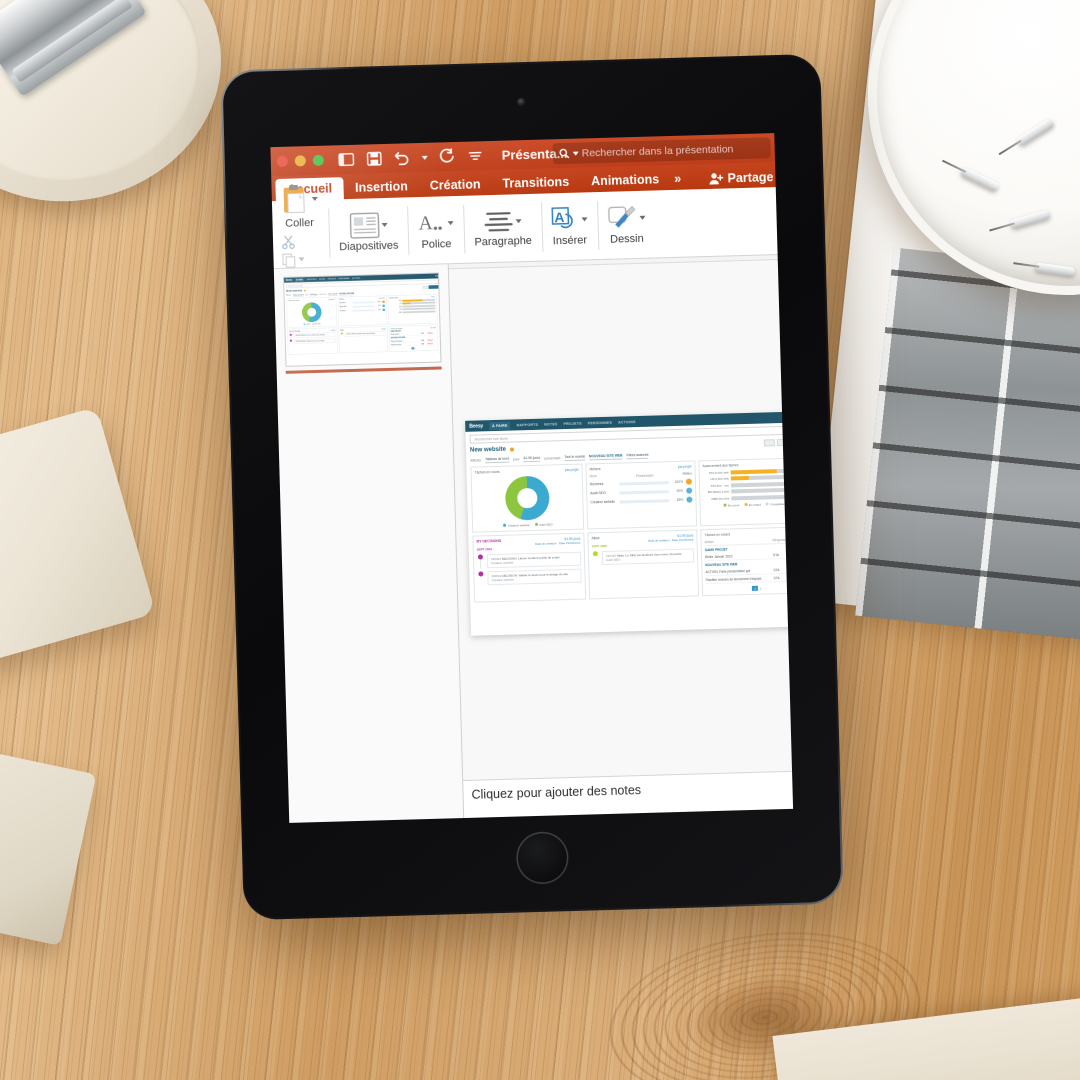  What do you see at coordinates (497, 460) in the screenshot?
I see `filter-value-view: Tableau de bord` at bounding box center [497, 460].